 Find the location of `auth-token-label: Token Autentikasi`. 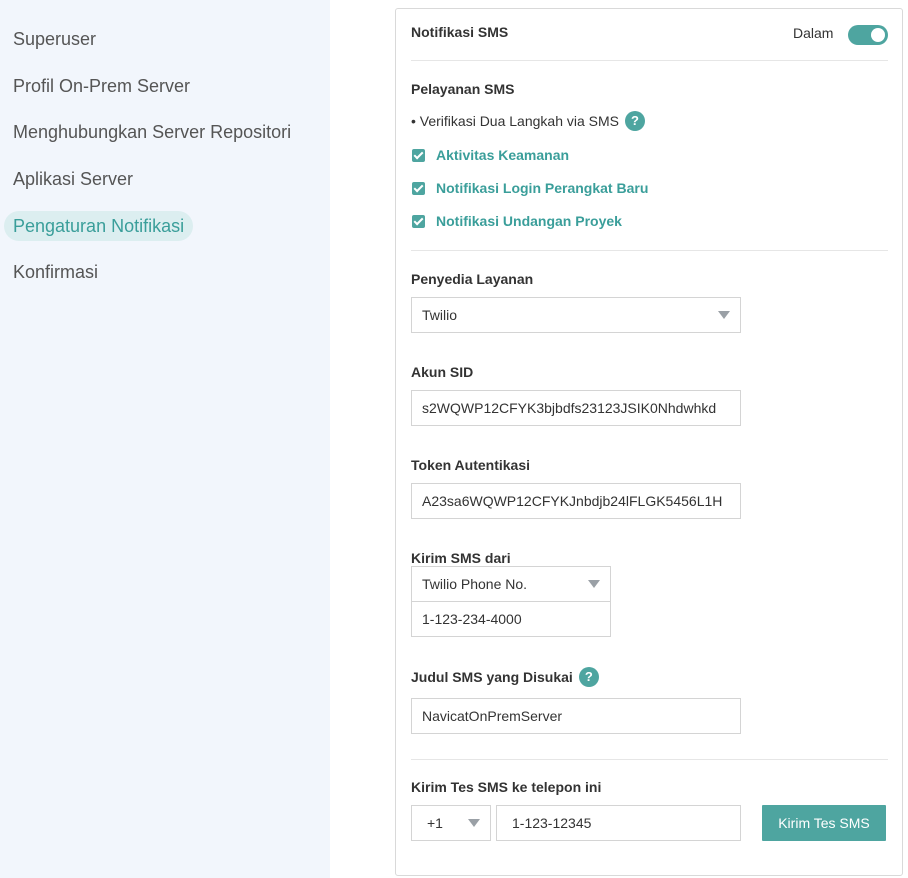

auth-token-label: Token Autentikasi is located at coordinates (471, 465).